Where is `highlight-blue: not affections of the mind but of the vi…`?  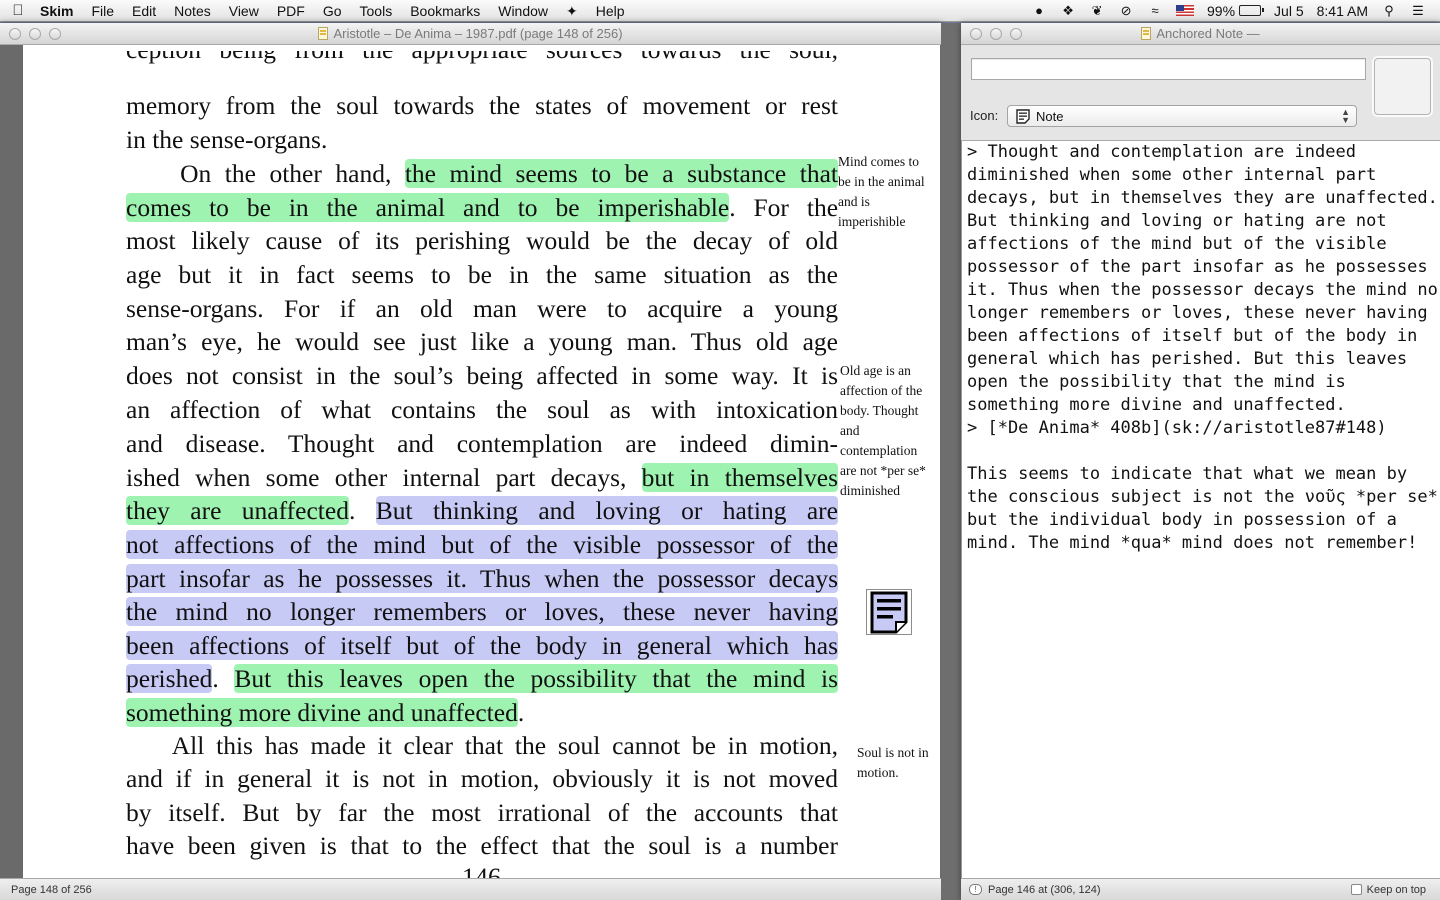
highlight-blue: not affections of the mind but of the vi… is located at coordinates (482, 544).